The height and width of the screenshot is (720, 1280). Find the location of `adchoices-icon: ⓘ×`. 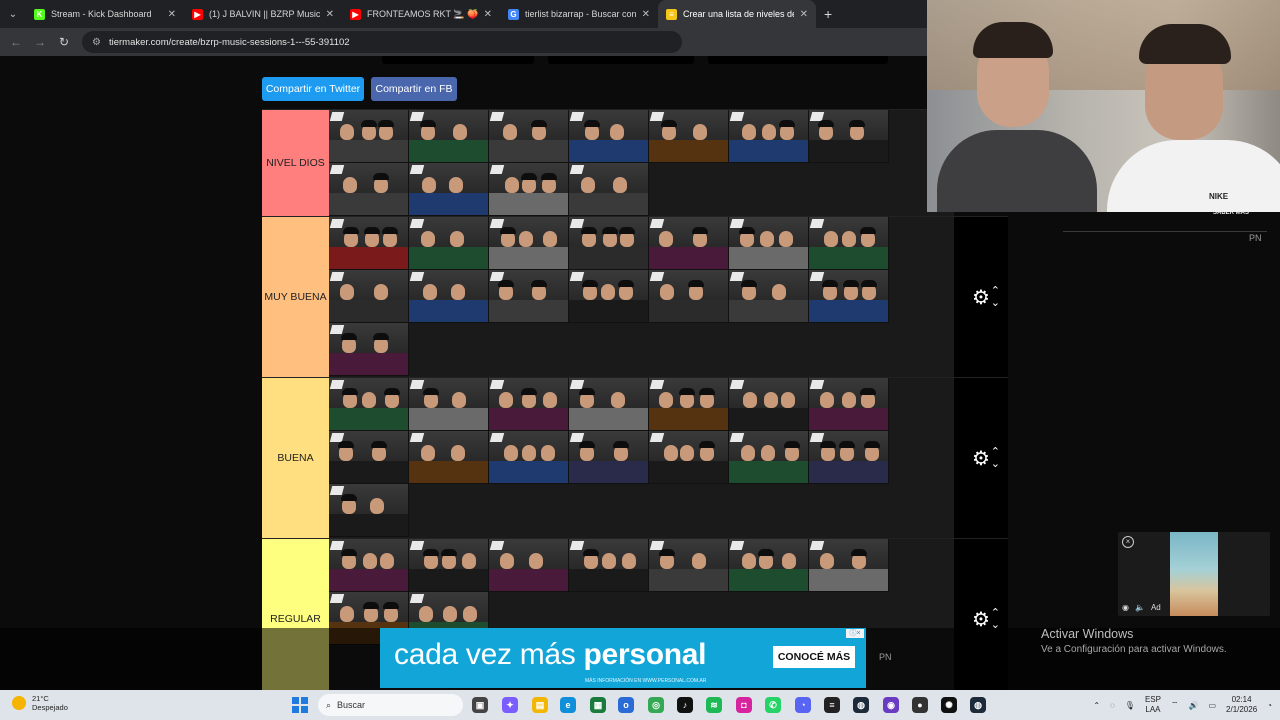

adchoices-icon: ⓘ× is located at coordinates (855, 633).